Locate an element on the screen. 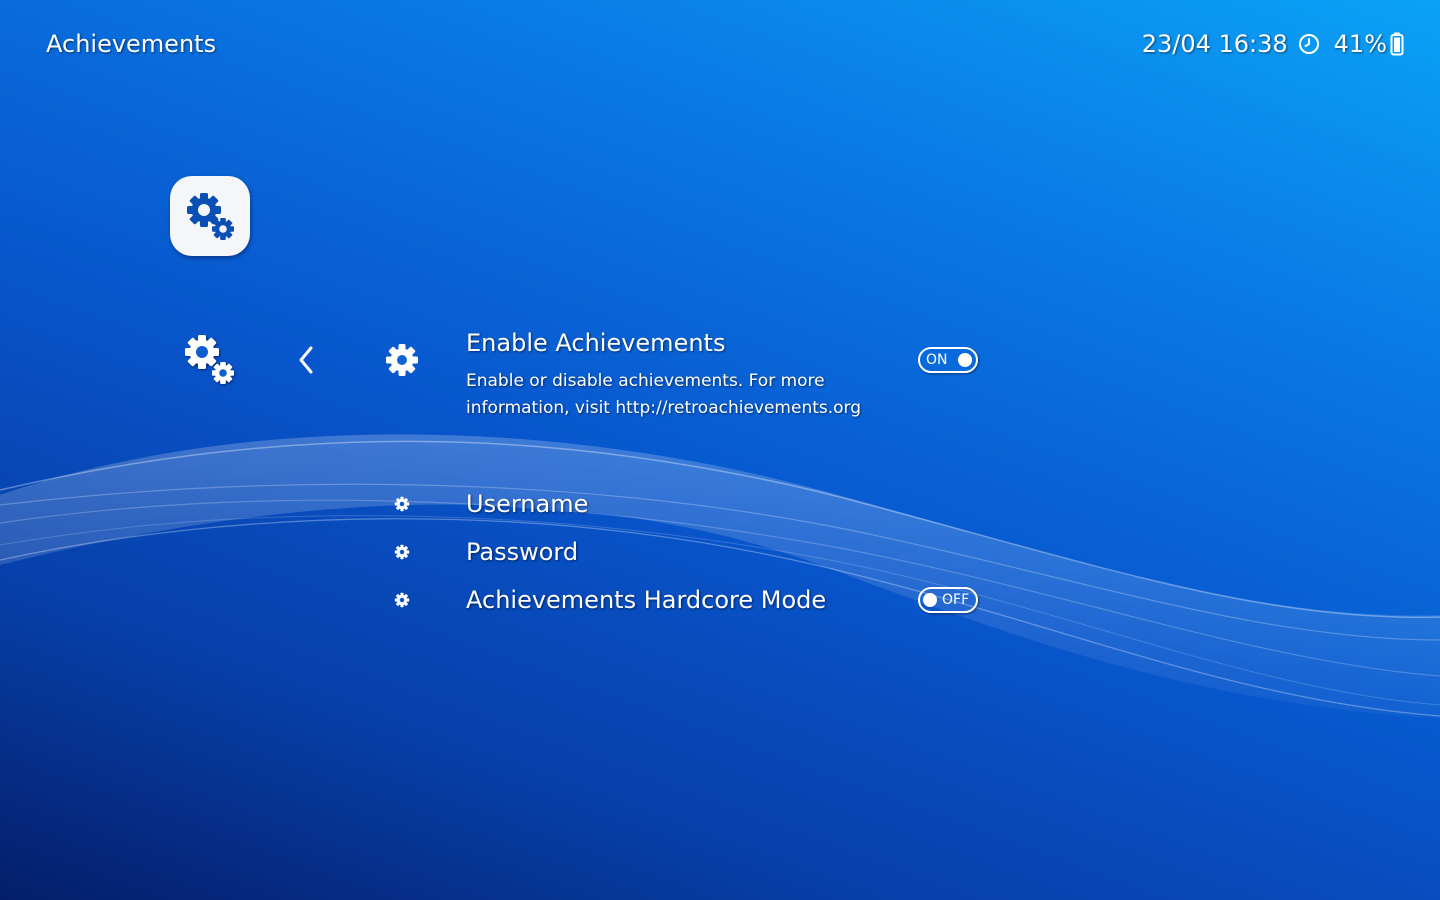  battery-percent: 41% is located at coordinates (1360, 44).